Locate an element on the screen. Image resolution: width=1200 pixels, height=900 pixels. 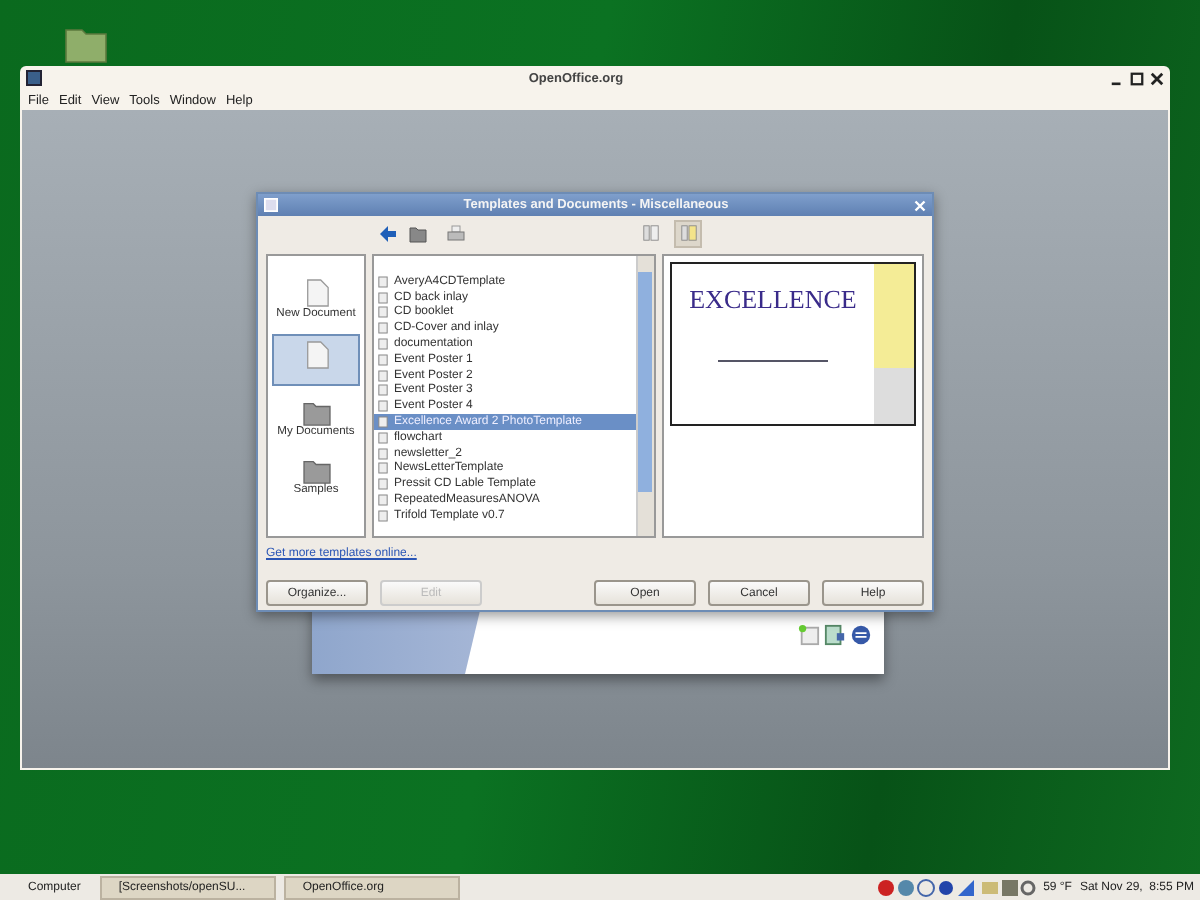
printer-icon is located at coordinates (456, 233).